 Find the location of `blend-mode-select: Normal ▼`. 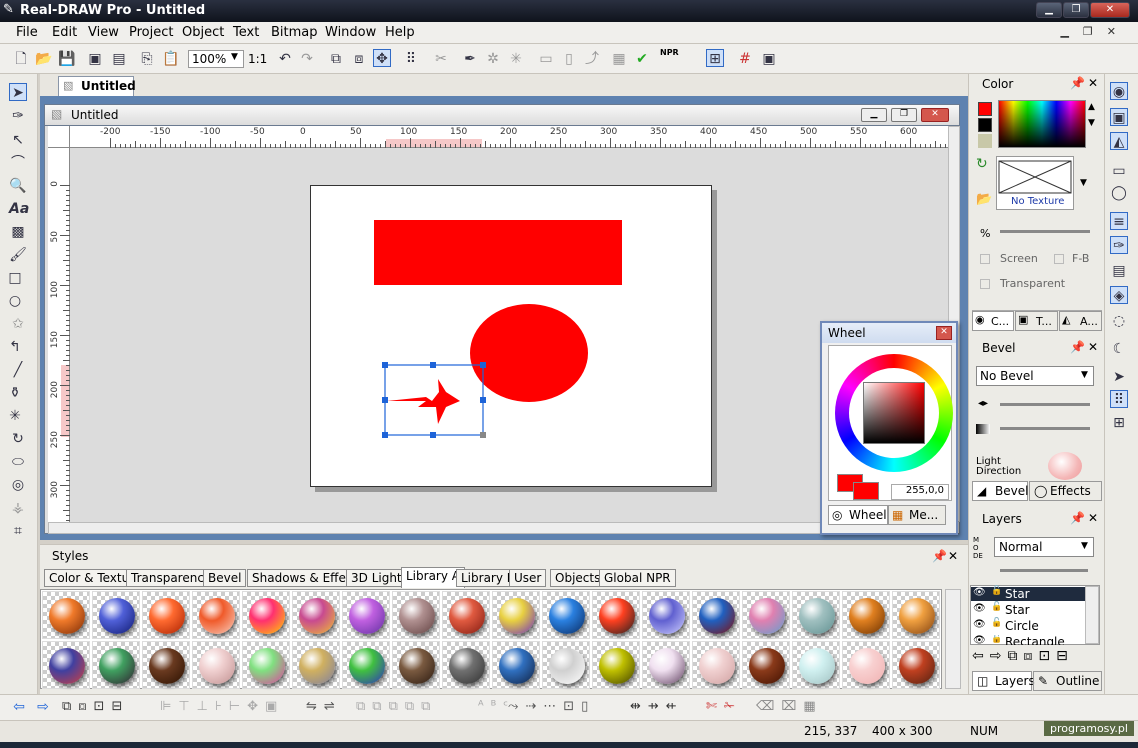

blend-mode-select: Normal ▼ is located at coordinates (1044, 547).